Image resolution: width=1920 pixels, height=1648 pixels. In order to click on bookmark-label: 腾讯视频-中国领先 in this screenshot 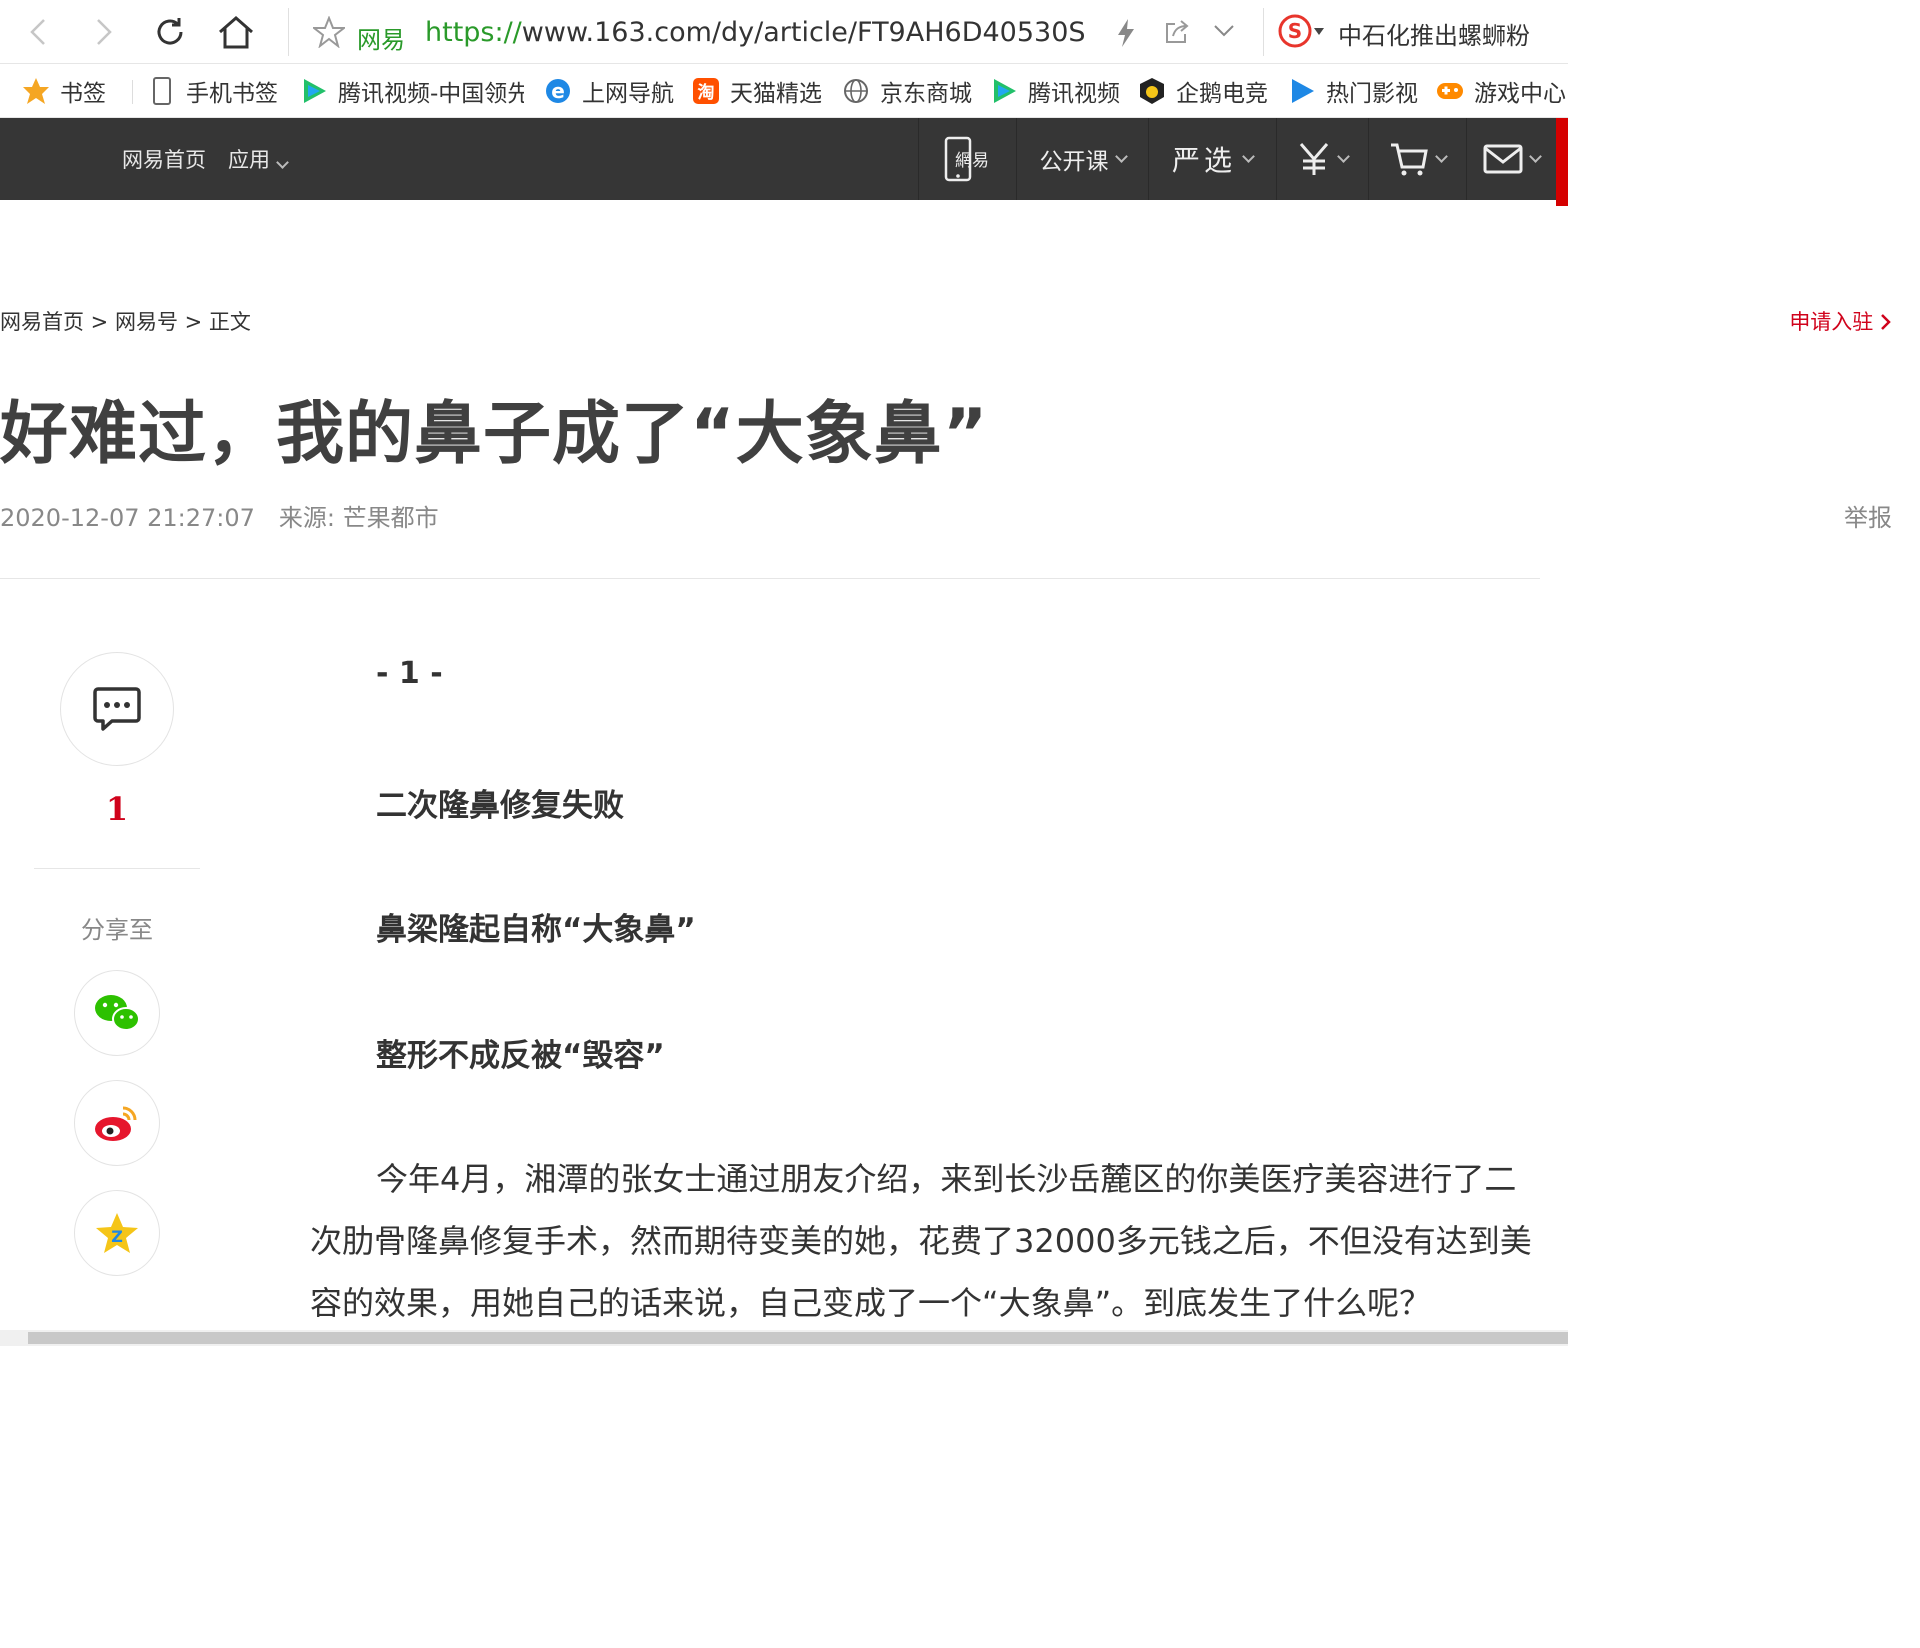, I will do `click(431, 93)`.